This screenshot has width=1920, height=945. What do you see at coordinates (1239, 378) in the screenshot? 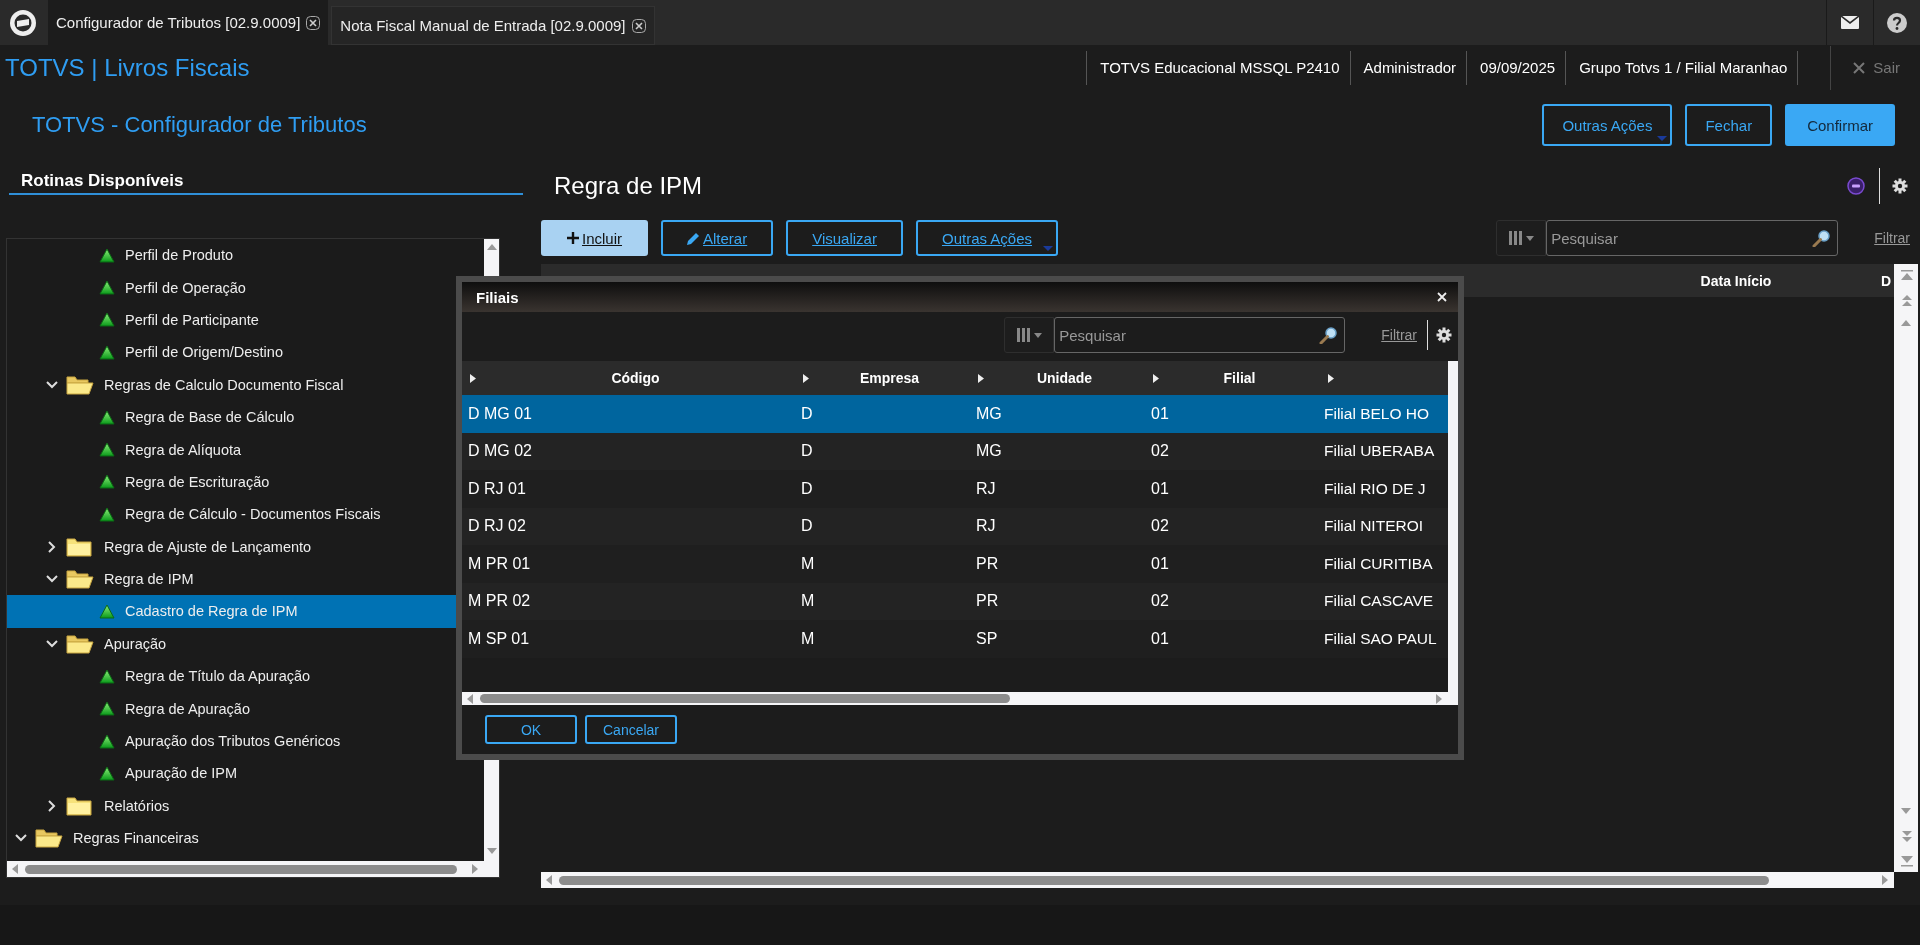
I see `column-header: Filial` at bounding box center [1239, 378].